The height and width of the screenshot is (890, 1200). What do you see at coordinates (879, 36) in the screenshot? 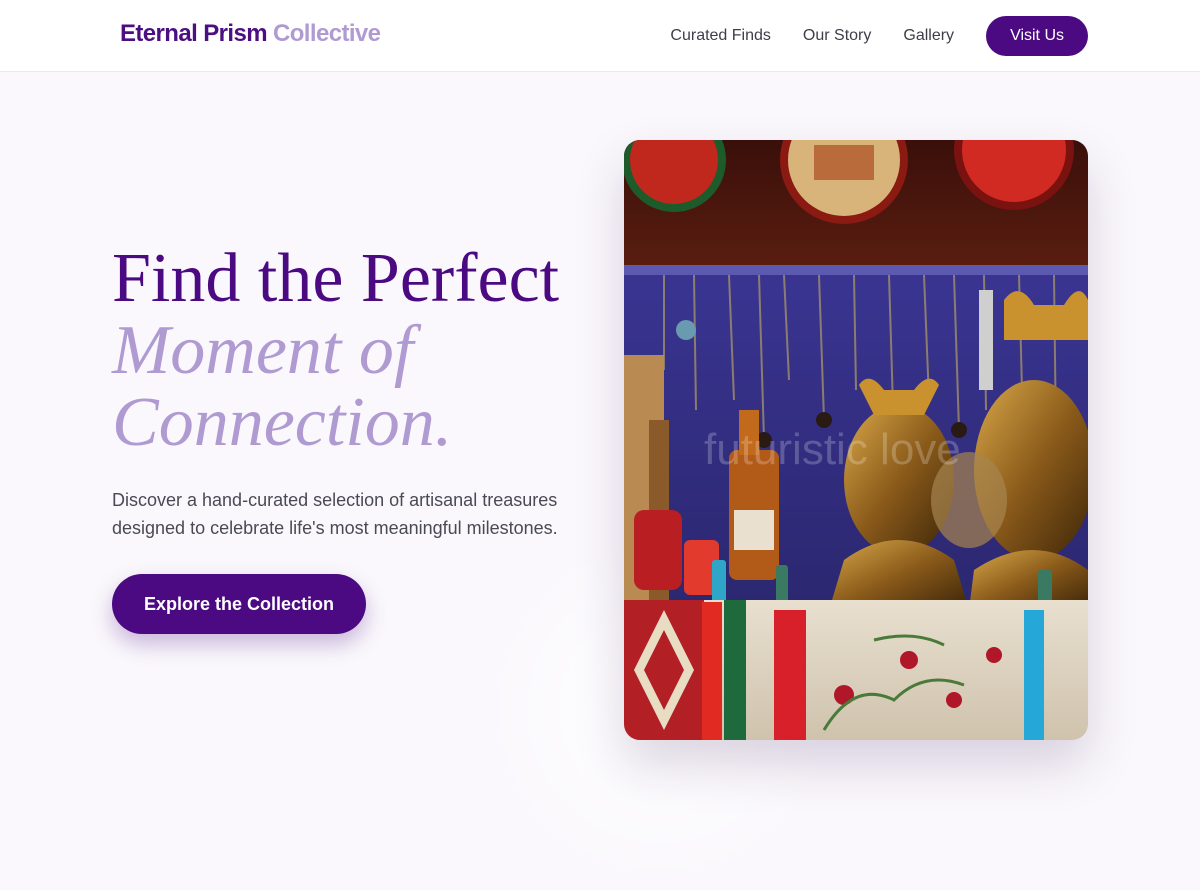
I see `main-nav: Curated Finds Our Story Gallery Visit Us` at bounding box center [879, 36].